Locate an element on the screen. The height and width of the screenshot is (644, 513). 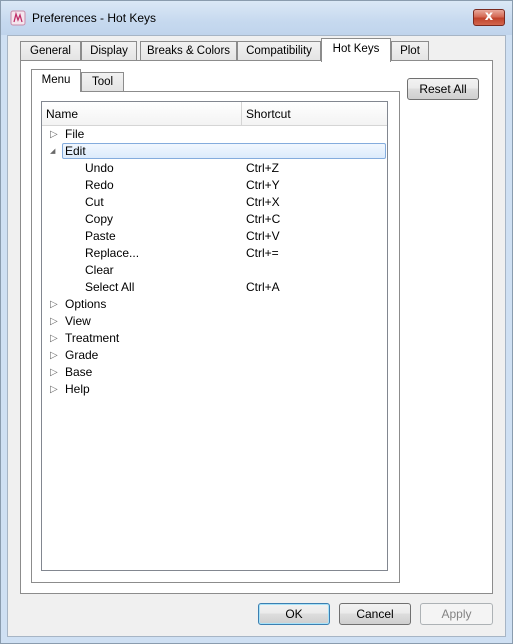
subtab-menu: Menu is located at coordinates (56, 80).